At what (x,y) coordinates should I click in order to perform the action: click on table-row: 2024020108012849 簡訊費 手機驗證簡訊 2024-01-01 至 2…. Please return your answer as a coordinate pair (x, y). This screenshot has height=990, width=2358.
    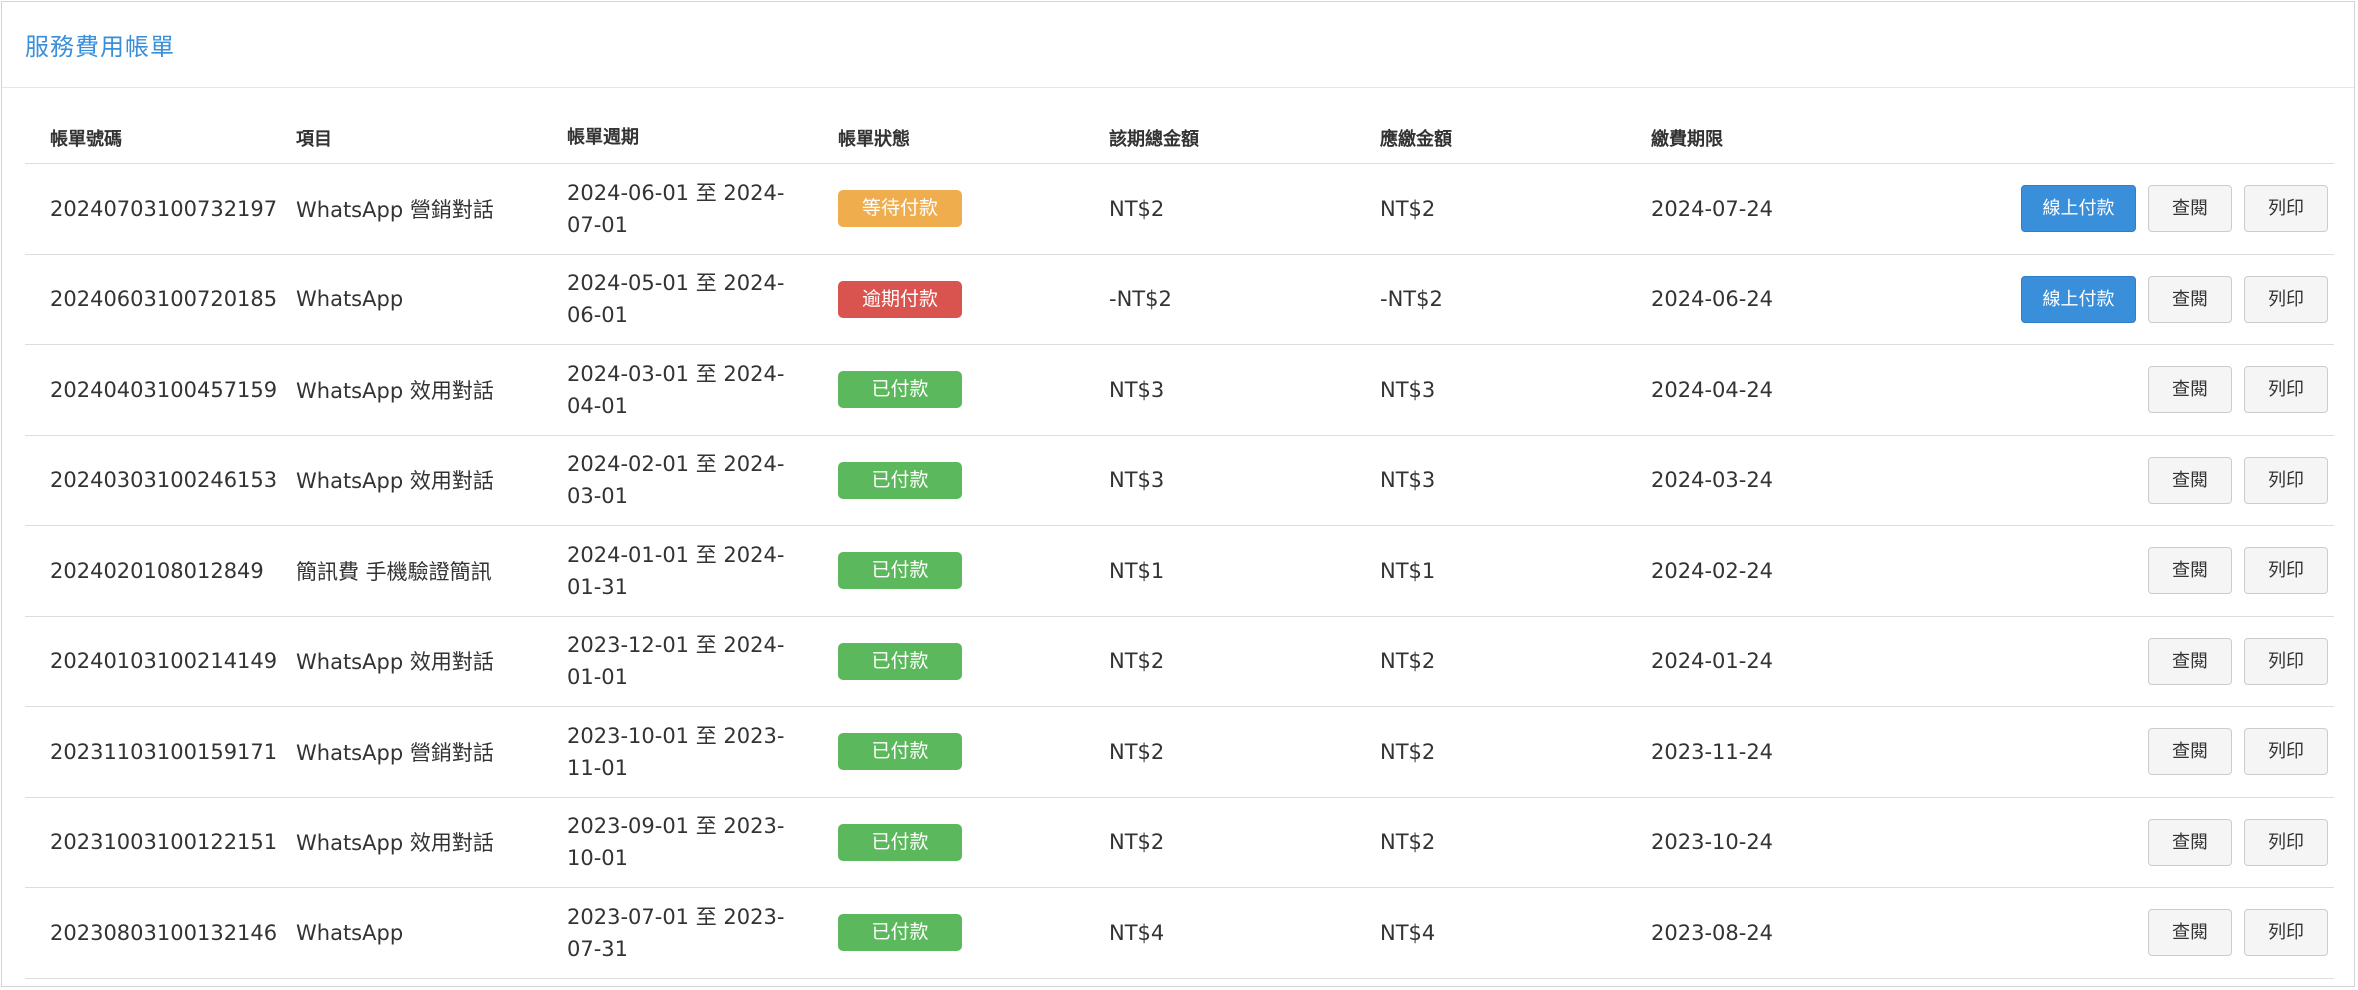
    Looking at the image, I should click on (1179, 571).